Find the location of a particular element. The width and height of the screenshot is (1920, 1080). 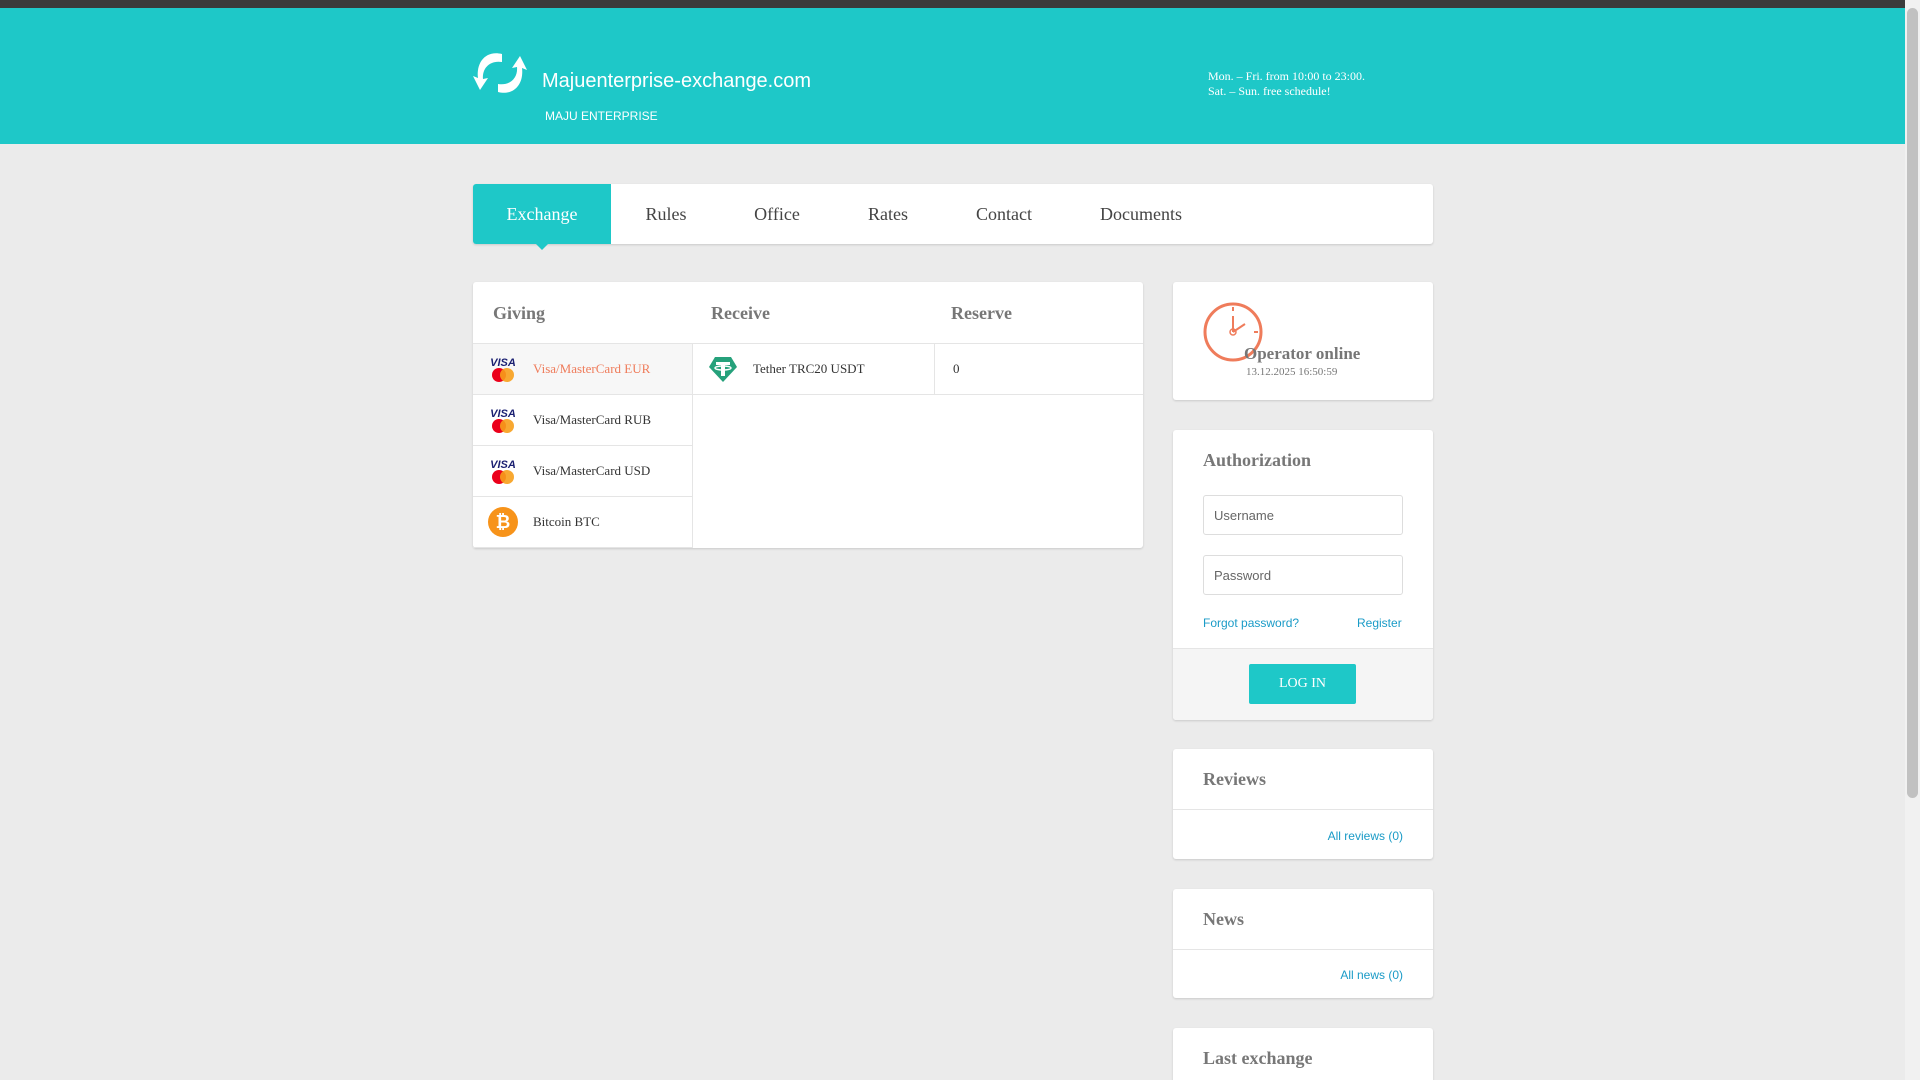

nav-contact: Contact is located at coordinates (1004, 214).